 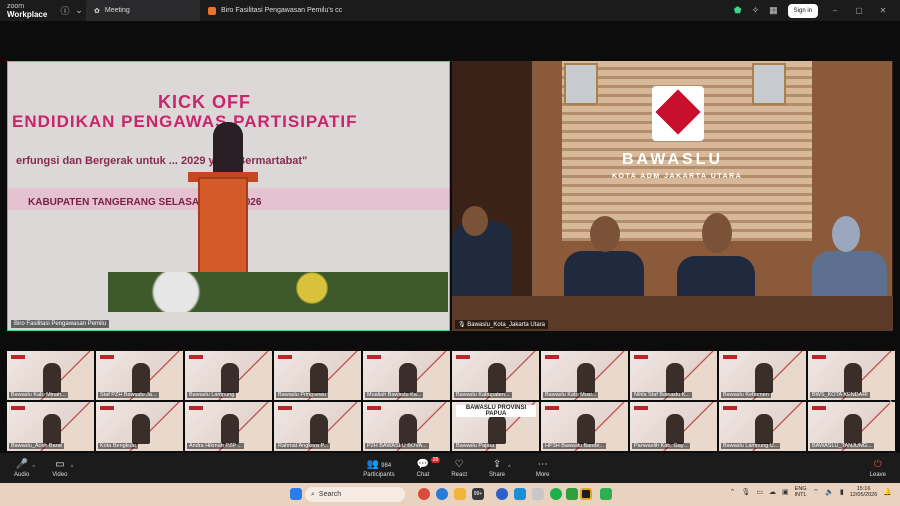 I want to click on mic-muted-icon: 🎤, so click(x=21, y=464).